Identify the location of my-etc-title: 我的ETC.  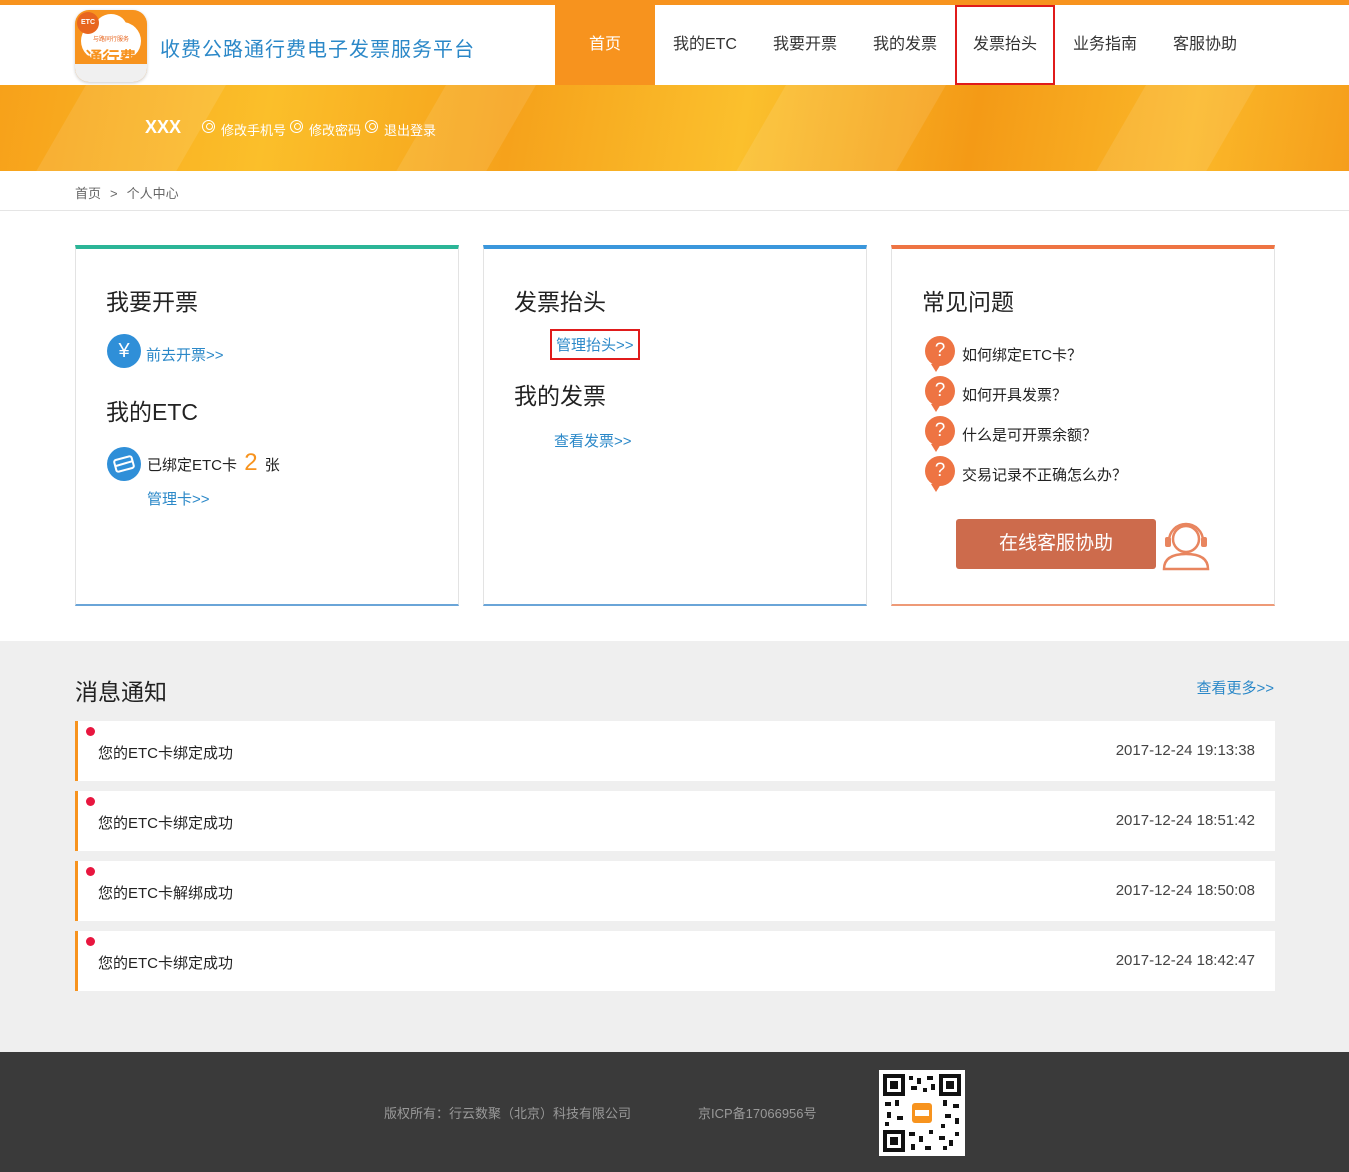
(152, 412).